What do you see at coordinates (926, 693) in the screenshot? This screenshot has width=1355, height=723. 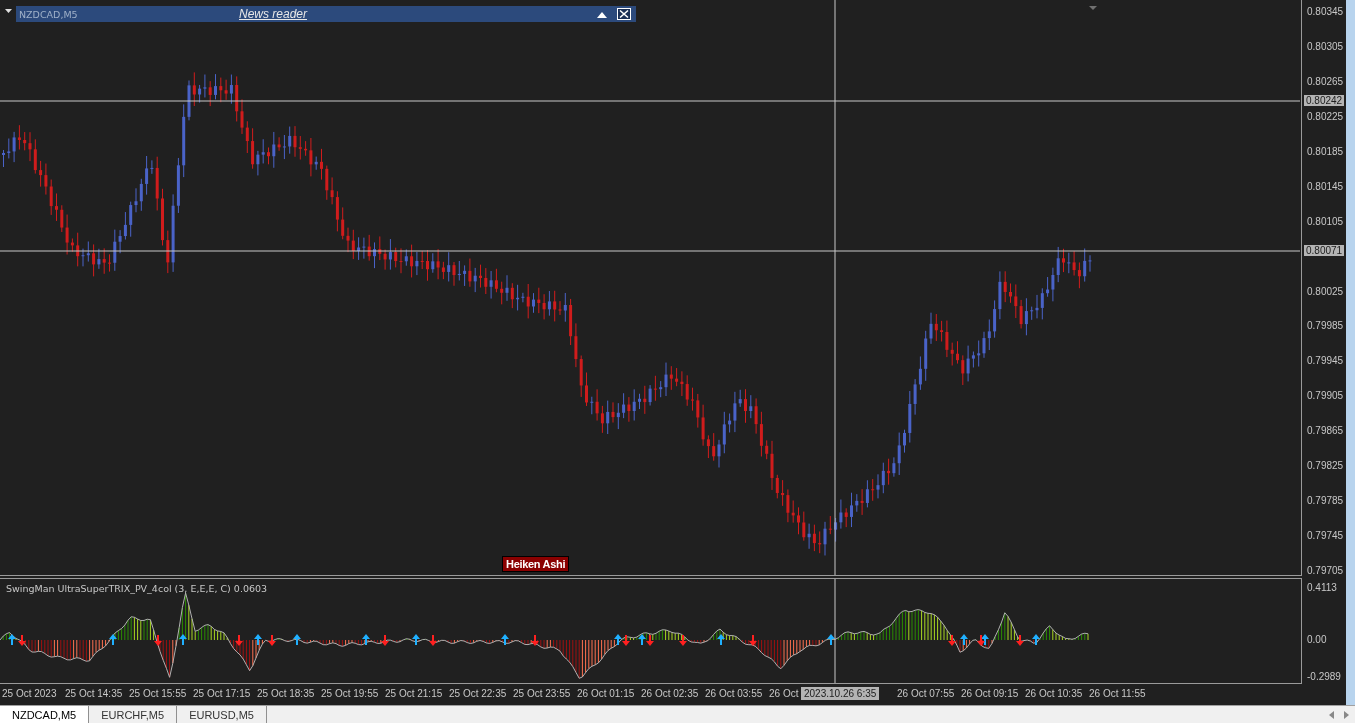 I see `time-label: 26 Oct 07:55` at bounding box center [926, 693].